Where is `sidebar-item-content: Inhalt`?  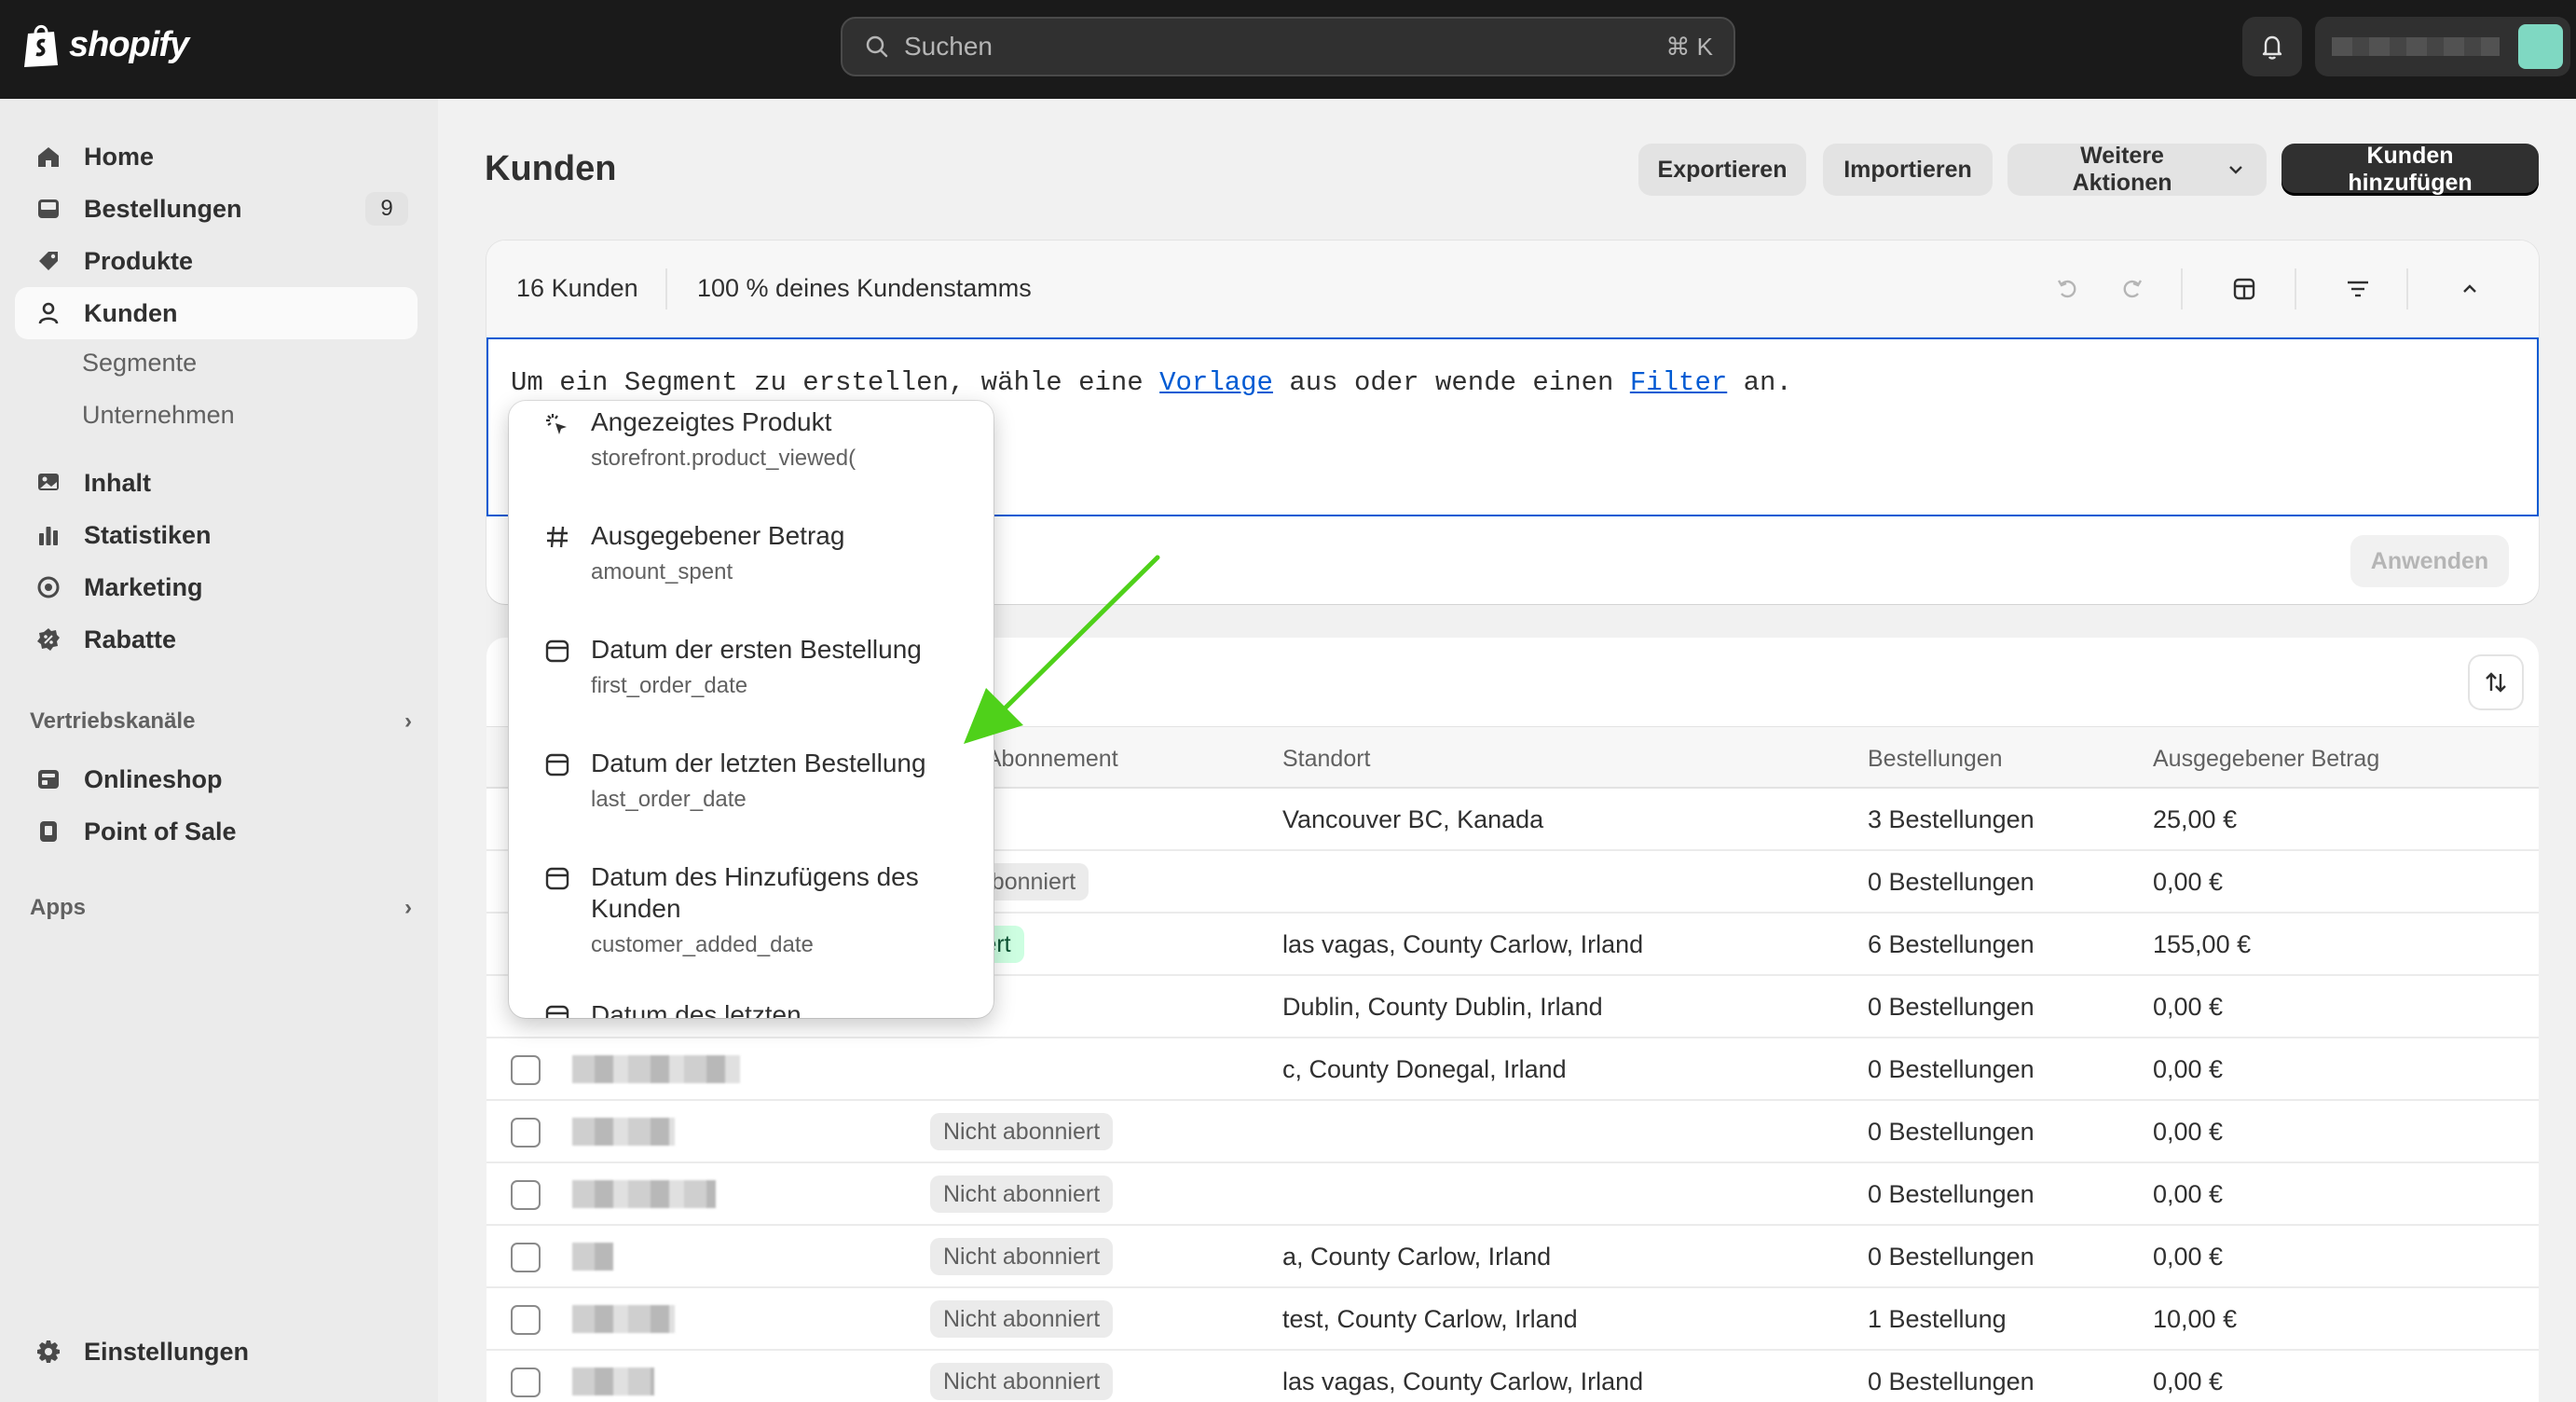 sidebar-item-content: Inhalt is located at coordinates (216, 483).